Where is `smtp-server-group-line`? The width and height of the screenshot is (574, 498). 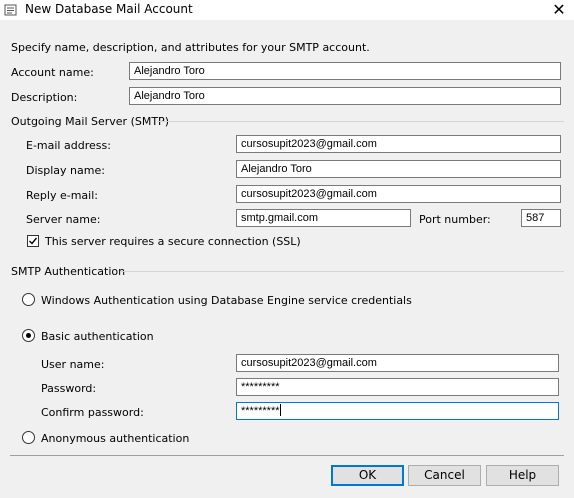
smtp-server-group-line is located at coordinates (360, 121).